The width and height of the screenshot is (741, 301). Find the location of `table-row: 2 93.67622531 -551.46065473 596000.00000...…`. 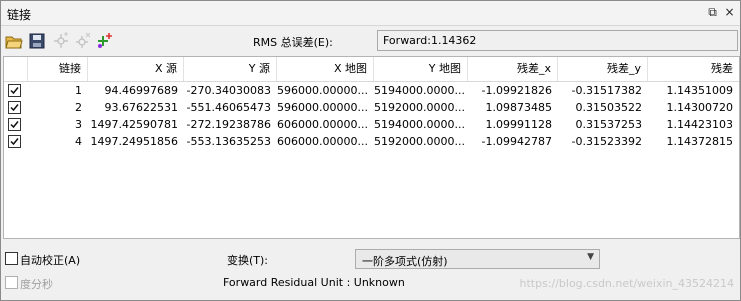

table-row: 2 93.67622531 -551.46065473 596000.00000...… is located at coordinates (371, 107).